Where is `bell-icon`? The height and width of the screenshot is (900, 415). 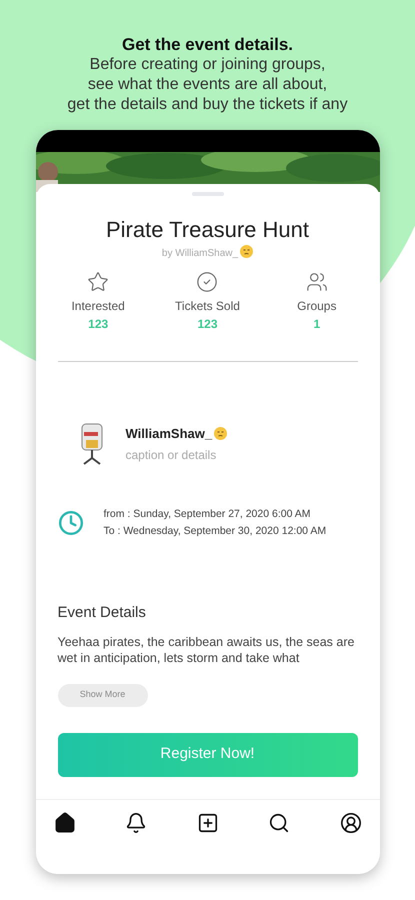 bell-icon is located at coordinates (136, 823).